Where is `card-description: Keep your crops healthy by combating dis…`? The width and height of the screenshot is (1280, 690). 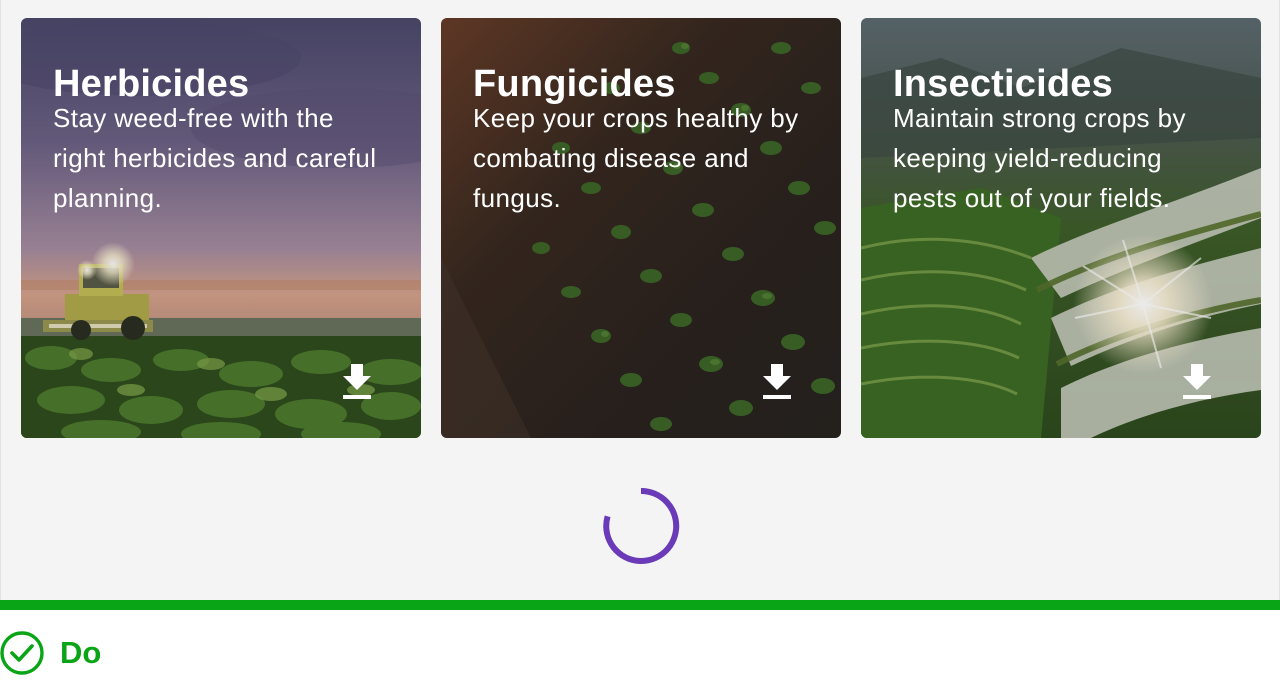 card-description: Keep your crops healthy by combating dis… is located at coordinates (636, 158).